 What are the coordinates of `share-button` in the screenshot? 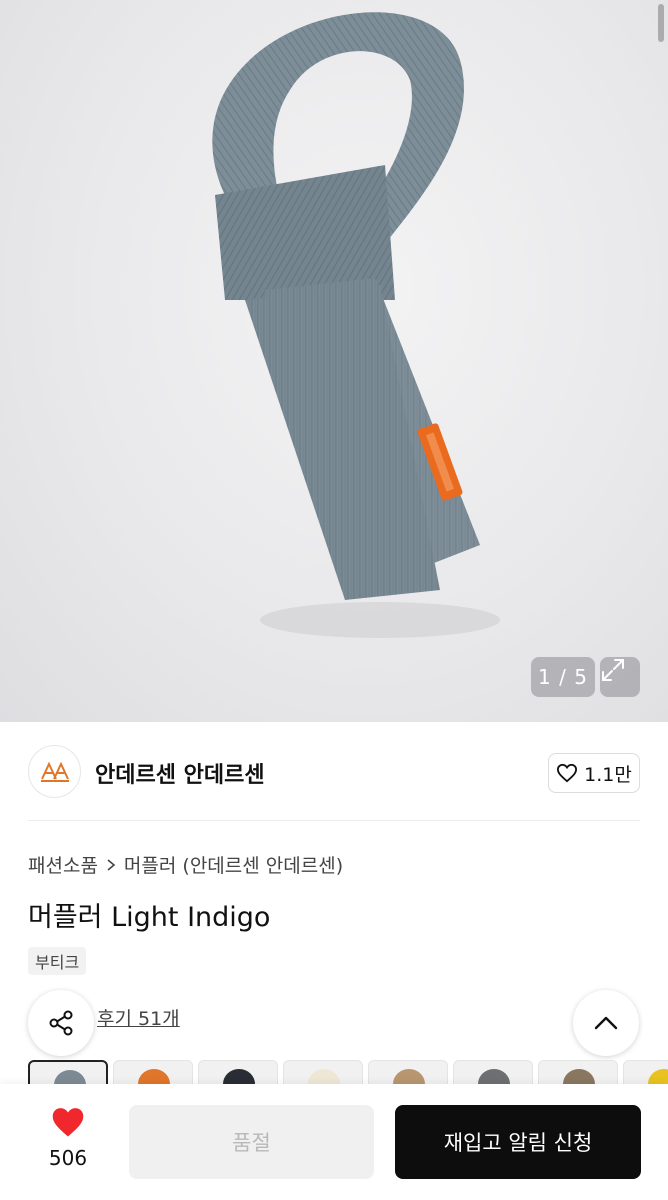 It's located at (61, 1023).